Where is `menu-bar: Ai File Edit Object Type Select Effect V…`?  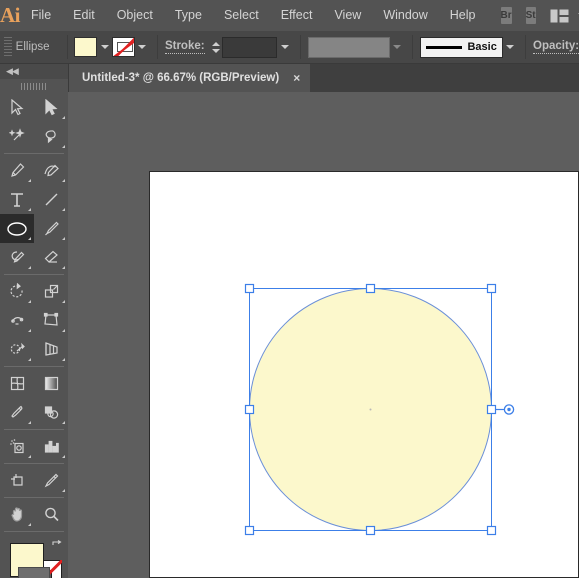 menu-bar: Ai File Edit Object Type Select Effect V… is located at coordinates (289, 15).